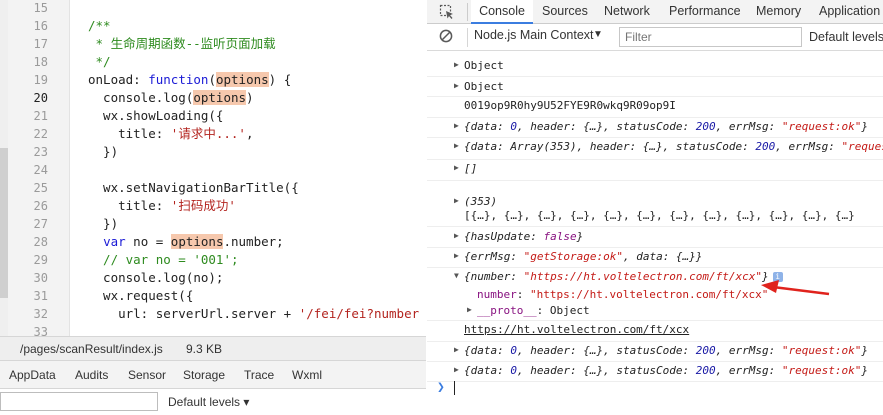  What do you see at coordinates (99, 25) in the screenshot?
I see `code-text: /**` at bounding box center [99, 25].